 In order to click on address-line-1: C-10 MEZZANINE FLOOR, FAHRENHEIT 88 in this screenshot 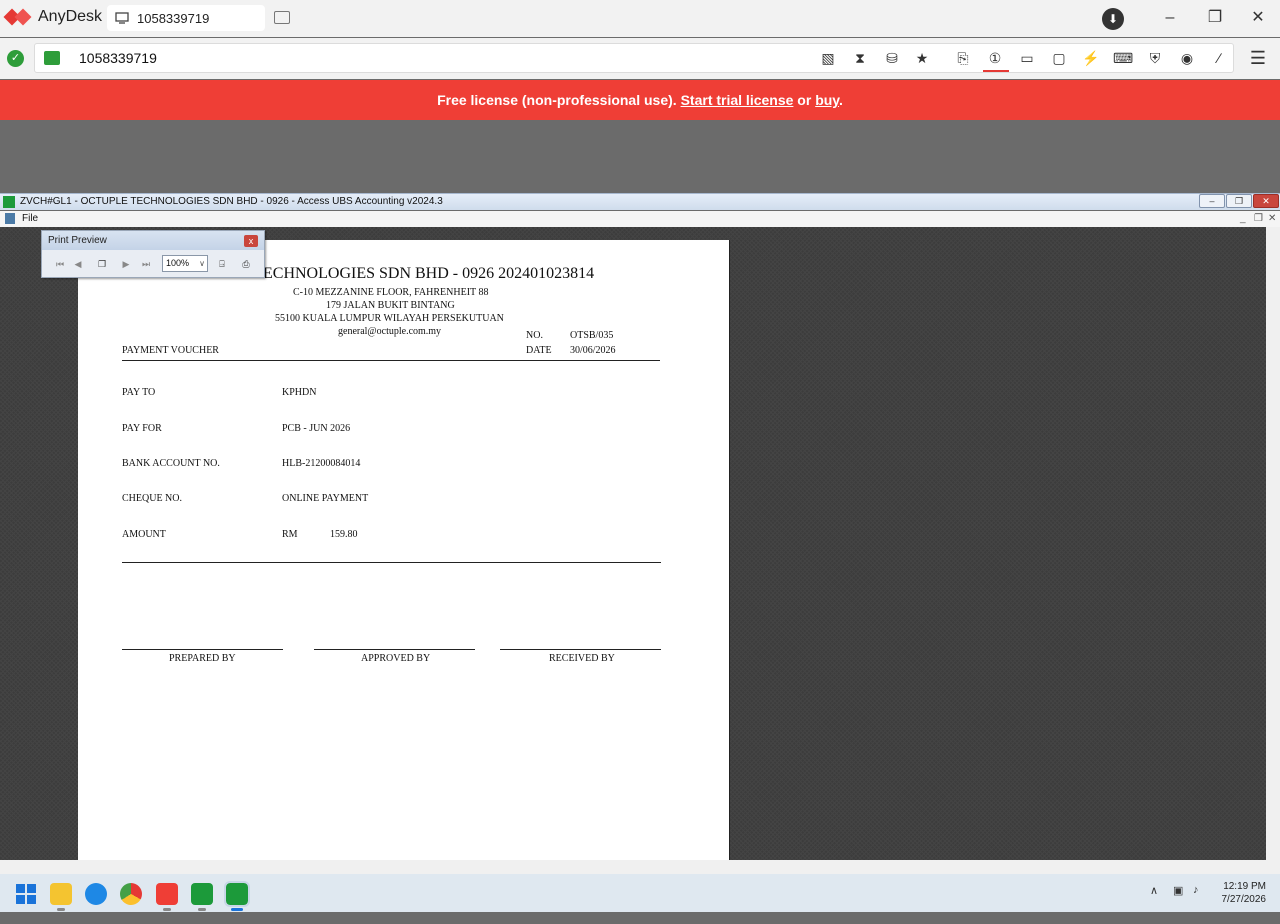, I will do `click(391, 292)`.